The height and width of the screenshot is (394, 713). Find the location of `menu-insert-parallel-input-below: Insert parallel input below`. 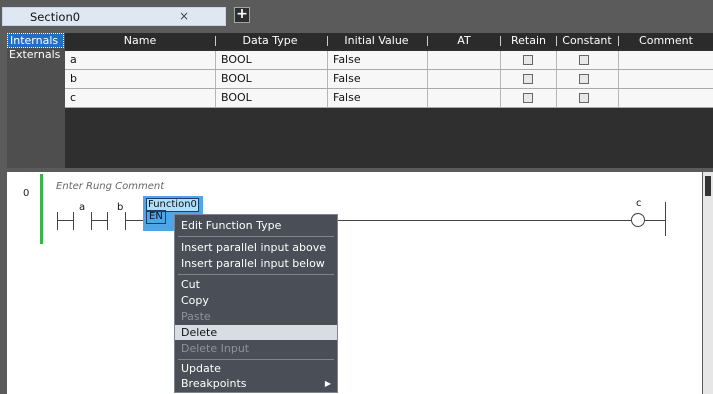

menu-insert-parallel-input-below: Insert parallel input below is located at coordinates (256, 263).